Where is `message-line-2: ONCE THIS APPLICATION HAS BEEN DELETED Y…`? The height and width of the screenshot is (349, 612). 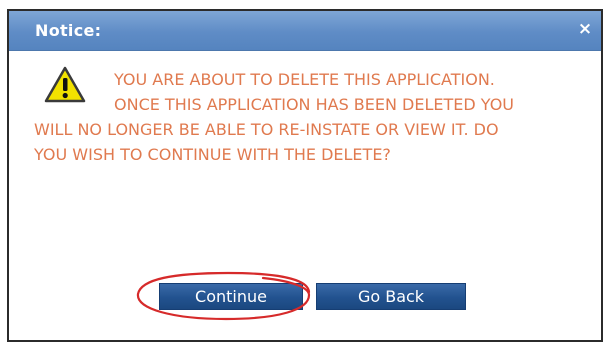
message-line-2: ONCE THIS APPLICATION HAS BEEN DELETED Y… is located at coordinates (314, 104).